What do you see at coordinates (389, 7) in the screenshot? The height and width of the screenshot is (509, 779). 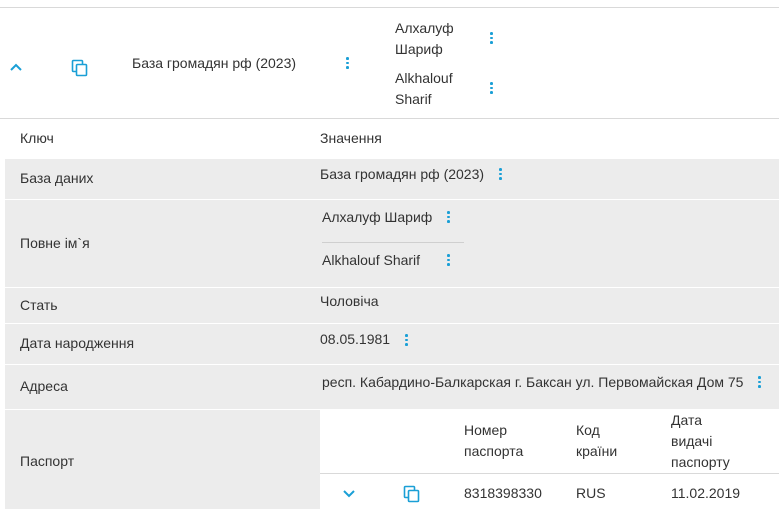 I see `top-border` at bounding box center [389, 7].